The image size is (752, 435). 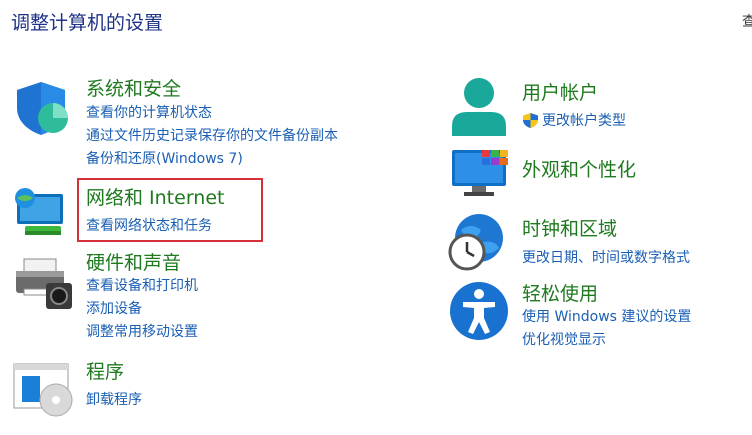 I want to click on link-mobility-settings: 调整常用移动设置, so click(x=142, y=331).